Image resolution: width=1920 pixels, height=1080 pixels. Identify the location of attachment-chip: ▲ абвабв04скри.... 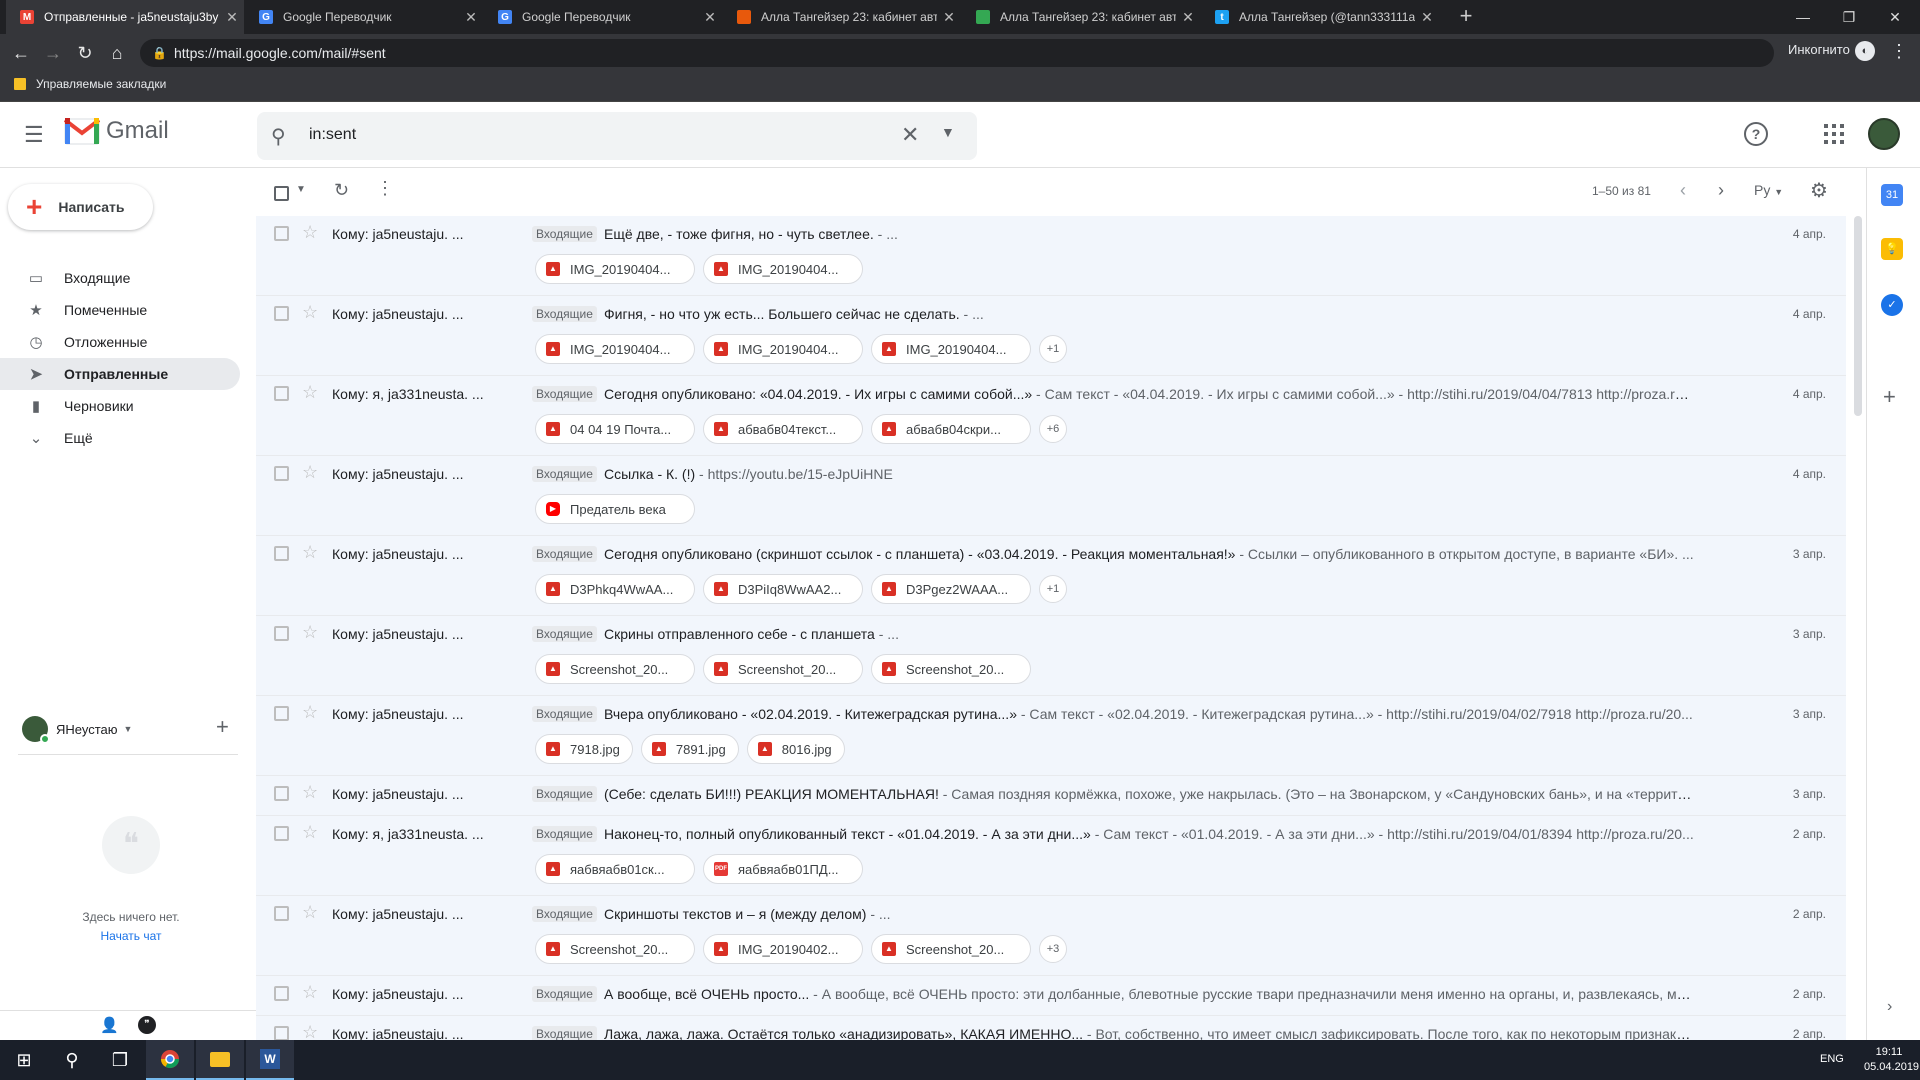
(951, 429).